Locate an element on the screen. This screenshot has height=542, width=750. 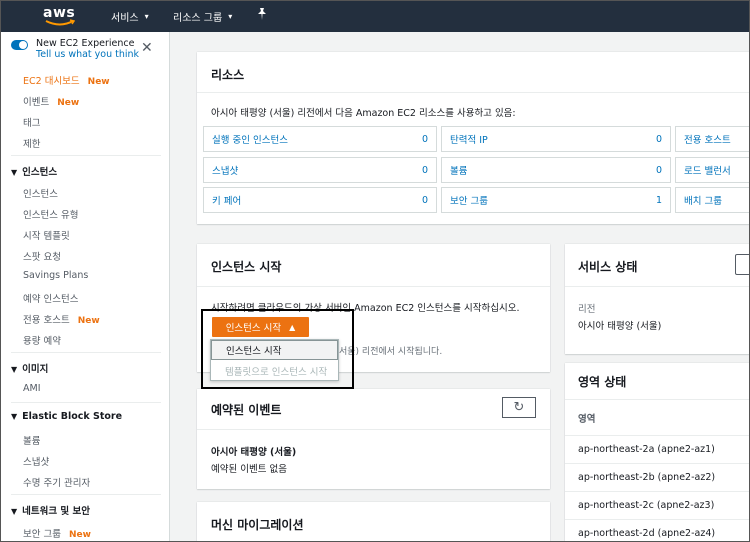
section-title: 네트워크 및 보안 is located at coordinates (56, 511).